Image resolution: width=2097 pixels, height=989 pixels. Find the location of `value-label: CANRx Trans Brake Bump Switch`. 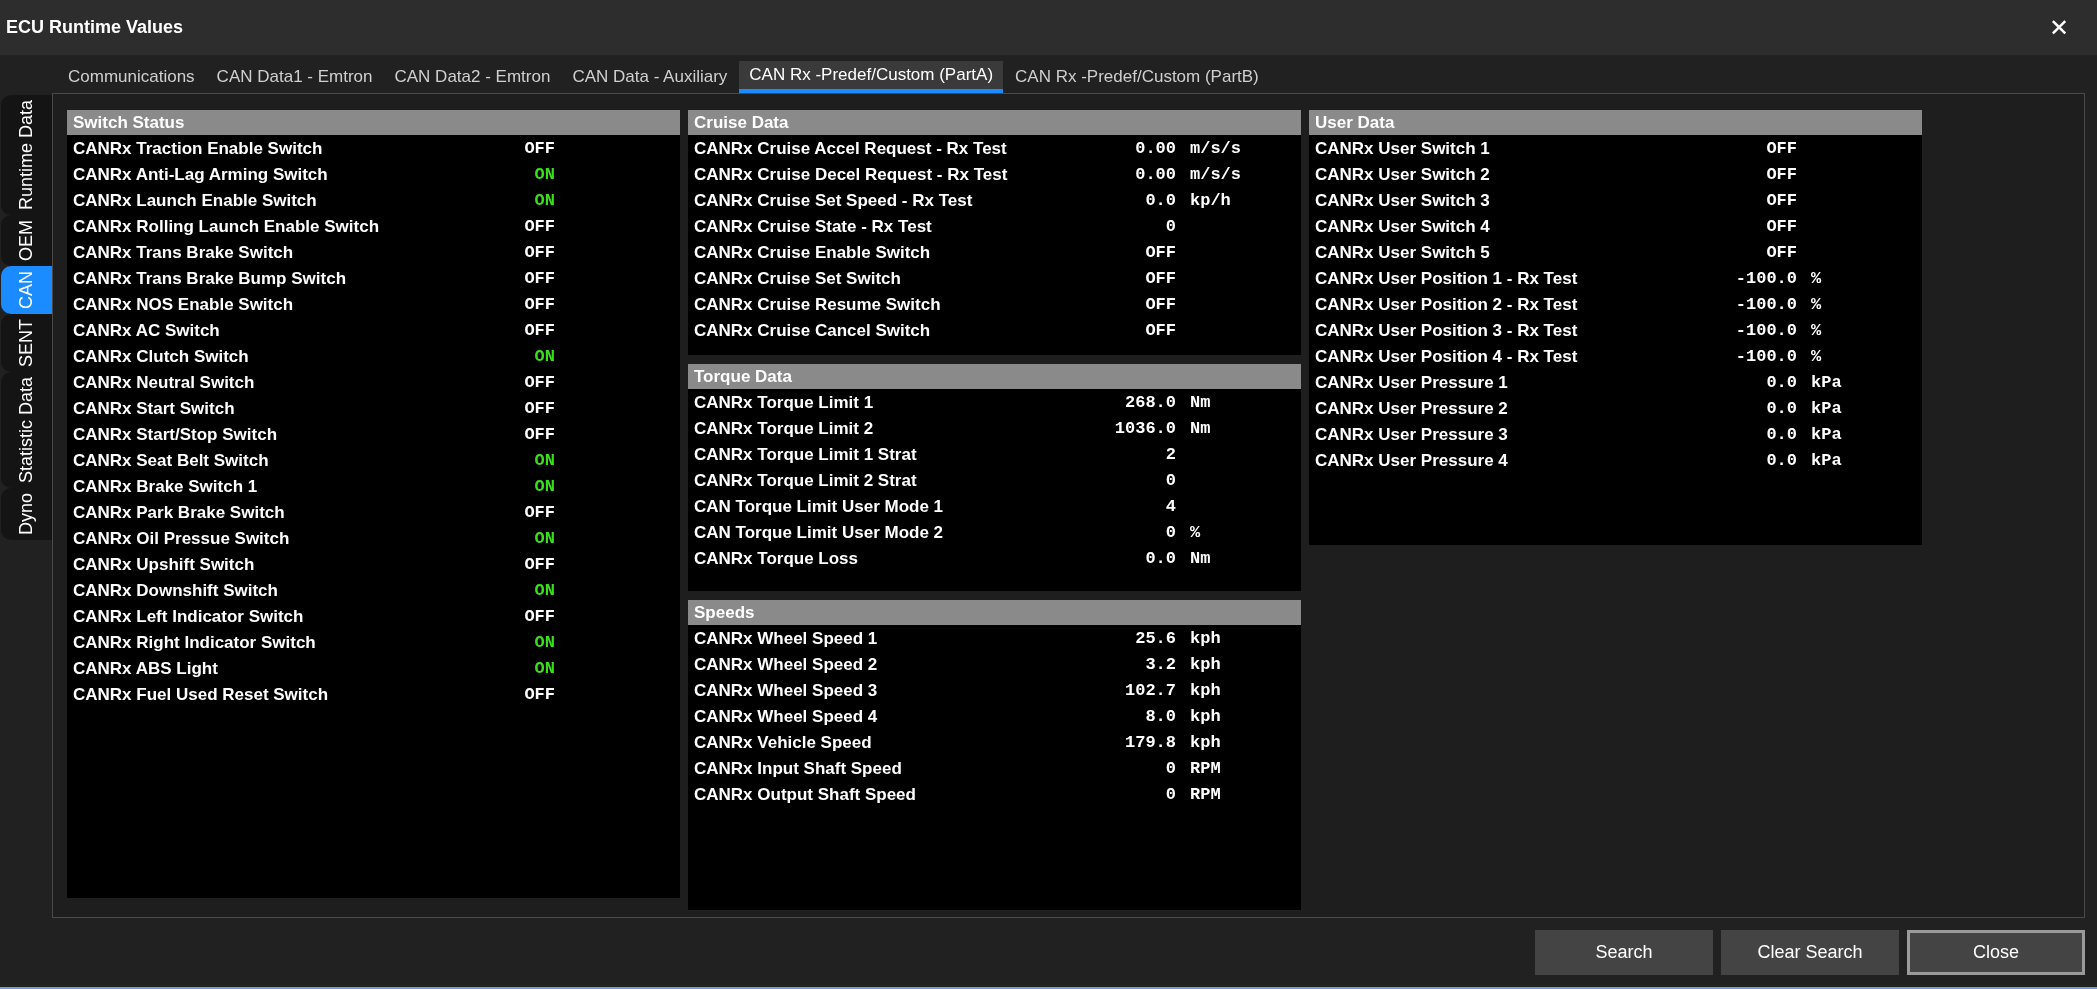

value-label: CANRx Trans Brake Bump Switch is located at coordinates (210, 279).